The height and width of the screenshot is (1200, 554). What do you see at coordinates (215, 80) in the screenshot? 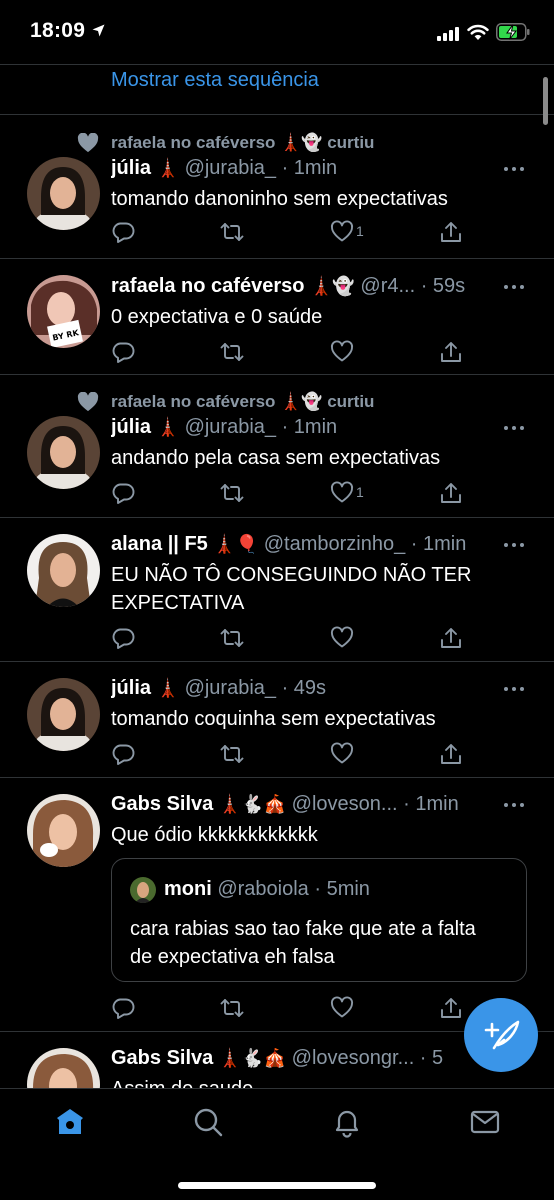
I see `show-thread-label: Mostrar esta sequência` at bounding box center [215, 80].